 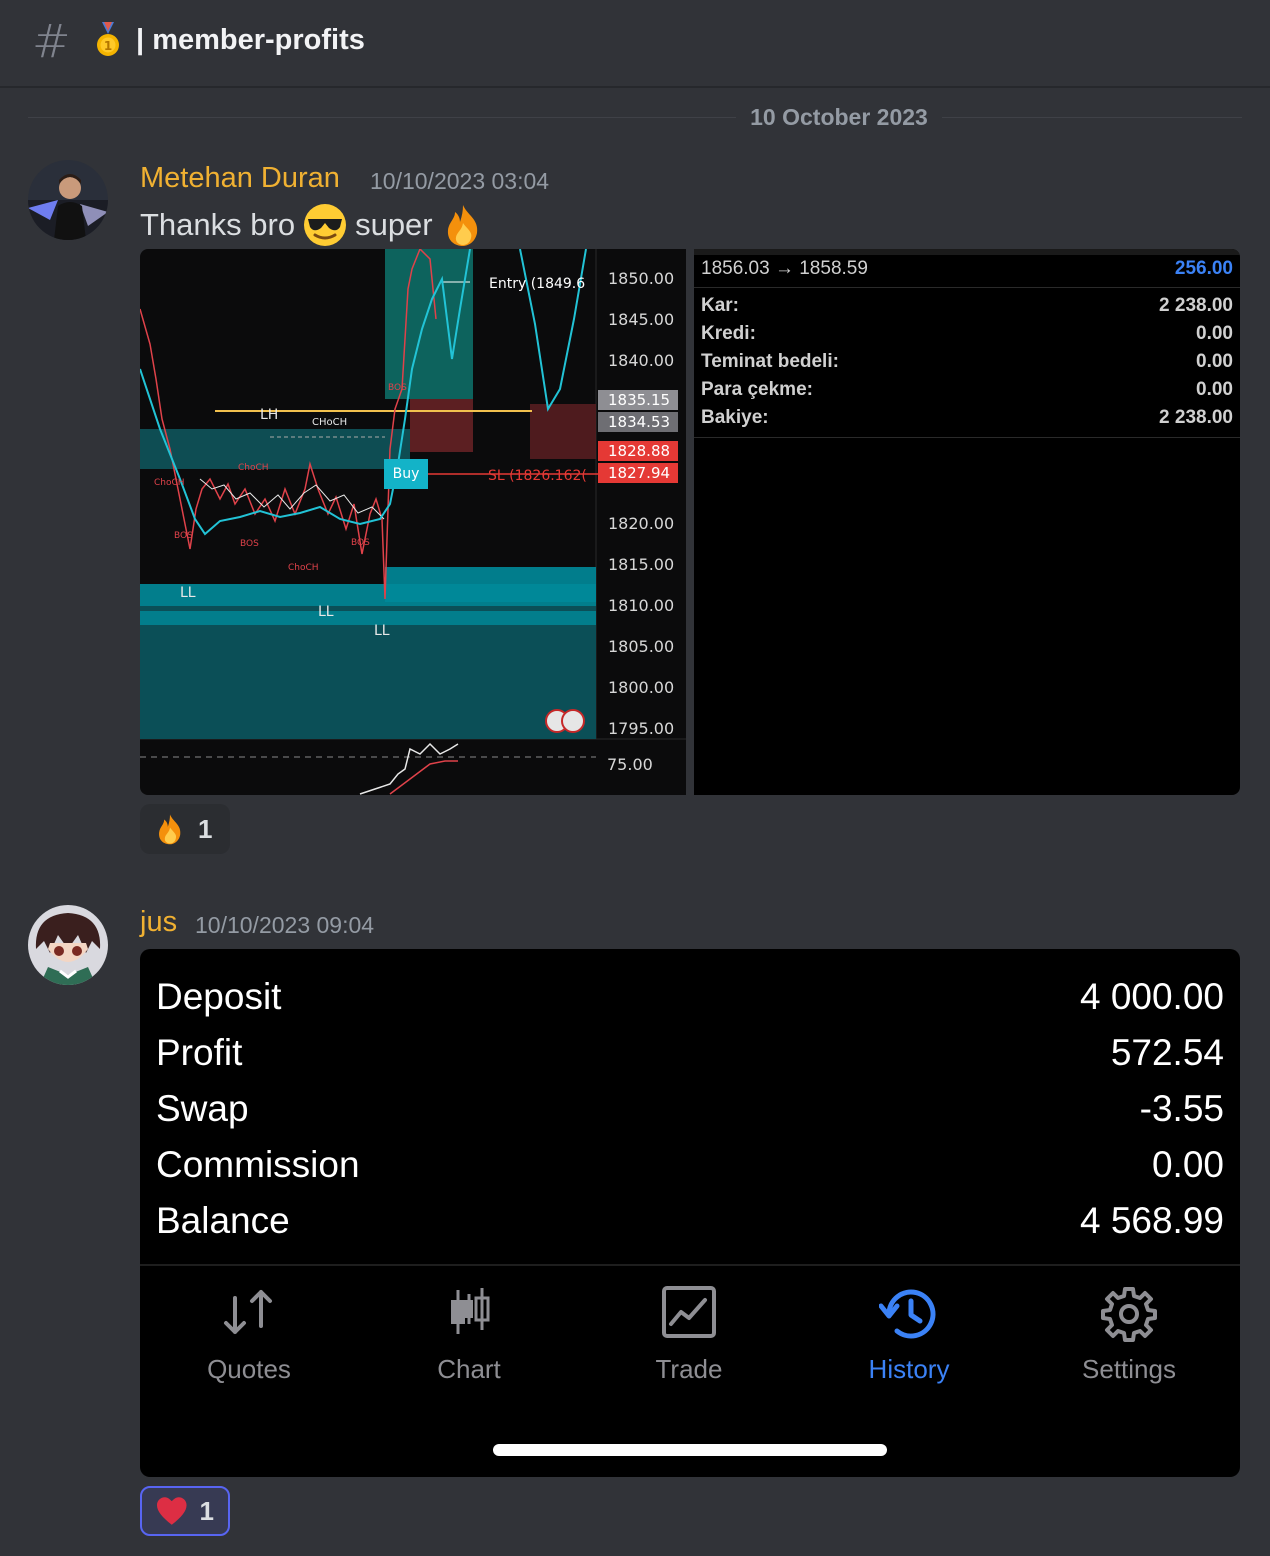 What do you see at coordinates (188, 593) in the screenshot?
I see `label-ll-1: LL` at bounding box center [188, 593].